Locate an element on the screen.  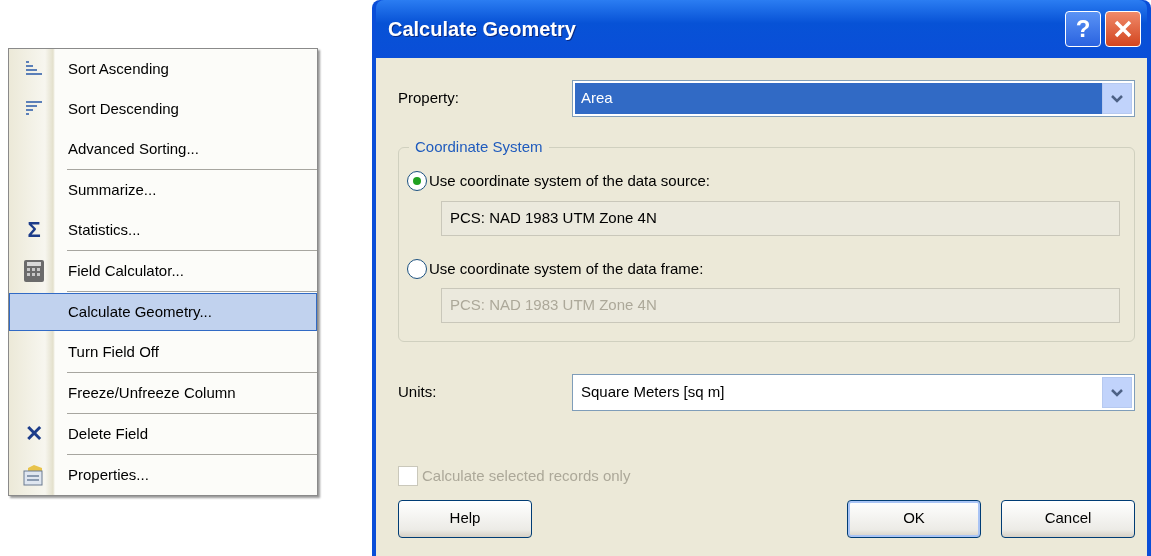
close-icon is located at coordinates (1123, 29).